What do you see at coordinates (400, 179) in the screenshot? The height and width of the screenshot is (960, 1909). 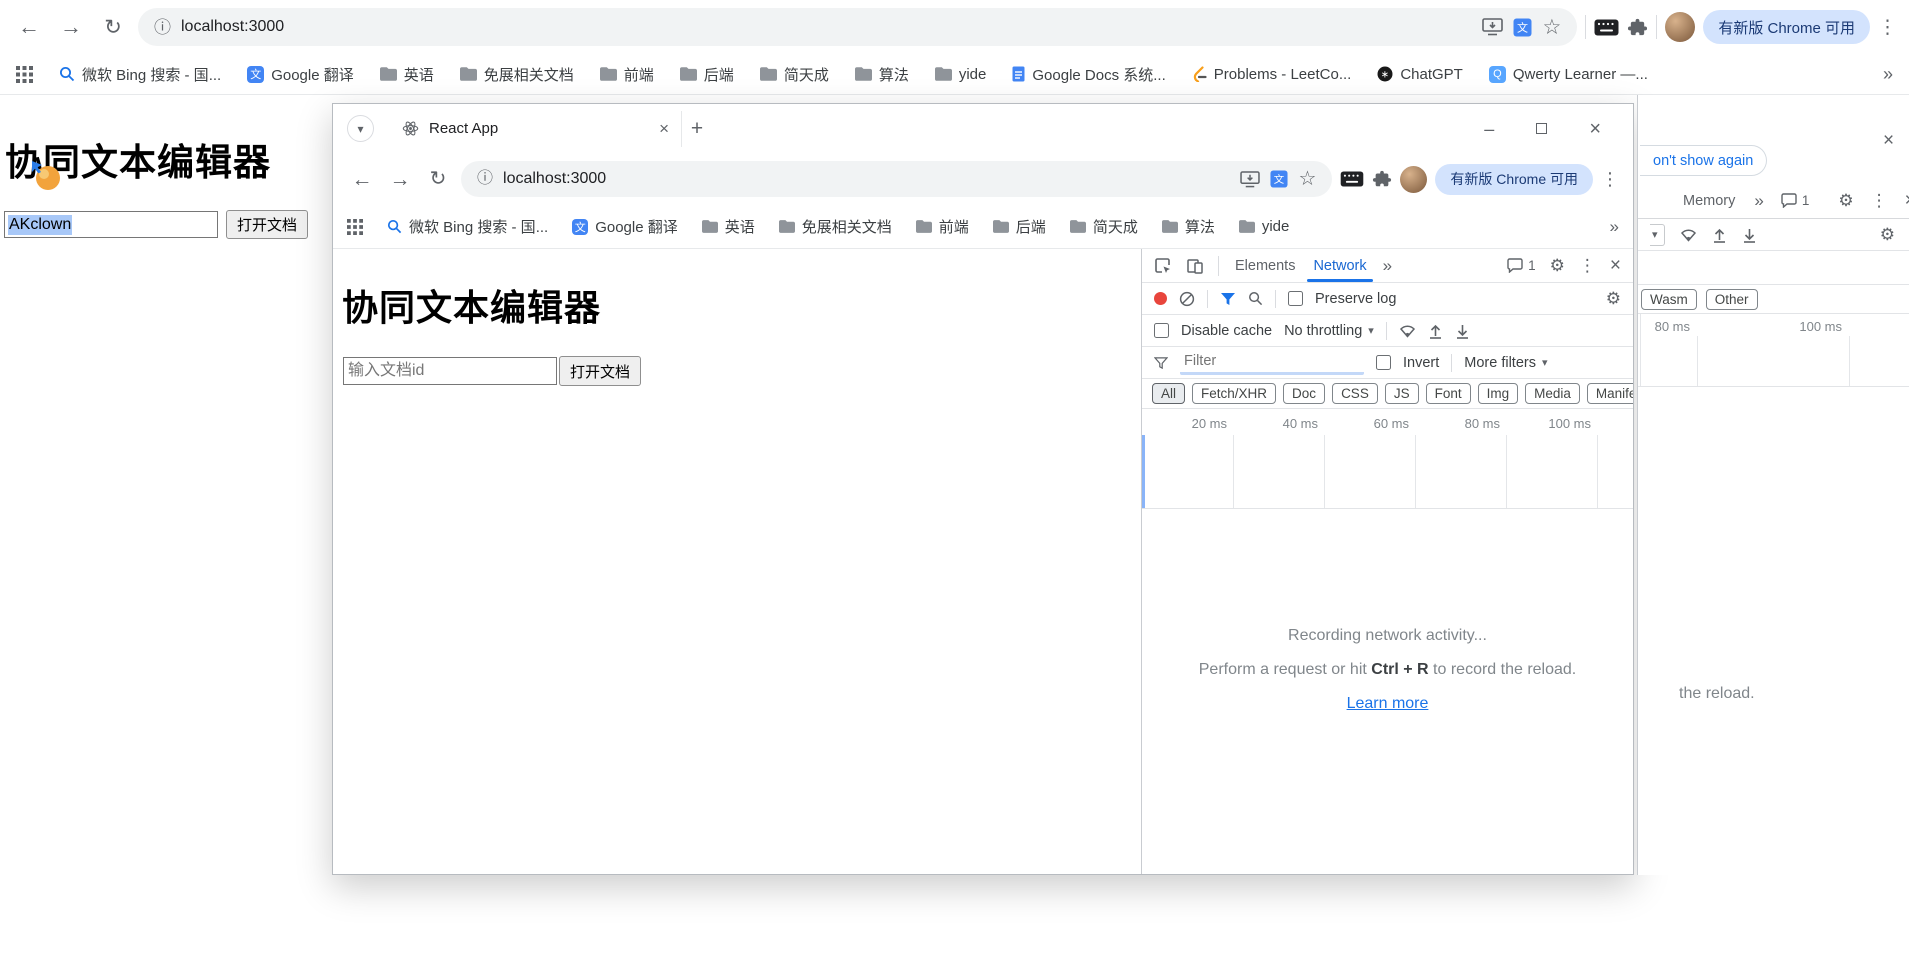 I see `forward-icon: →` at bounding box center [400, 179].